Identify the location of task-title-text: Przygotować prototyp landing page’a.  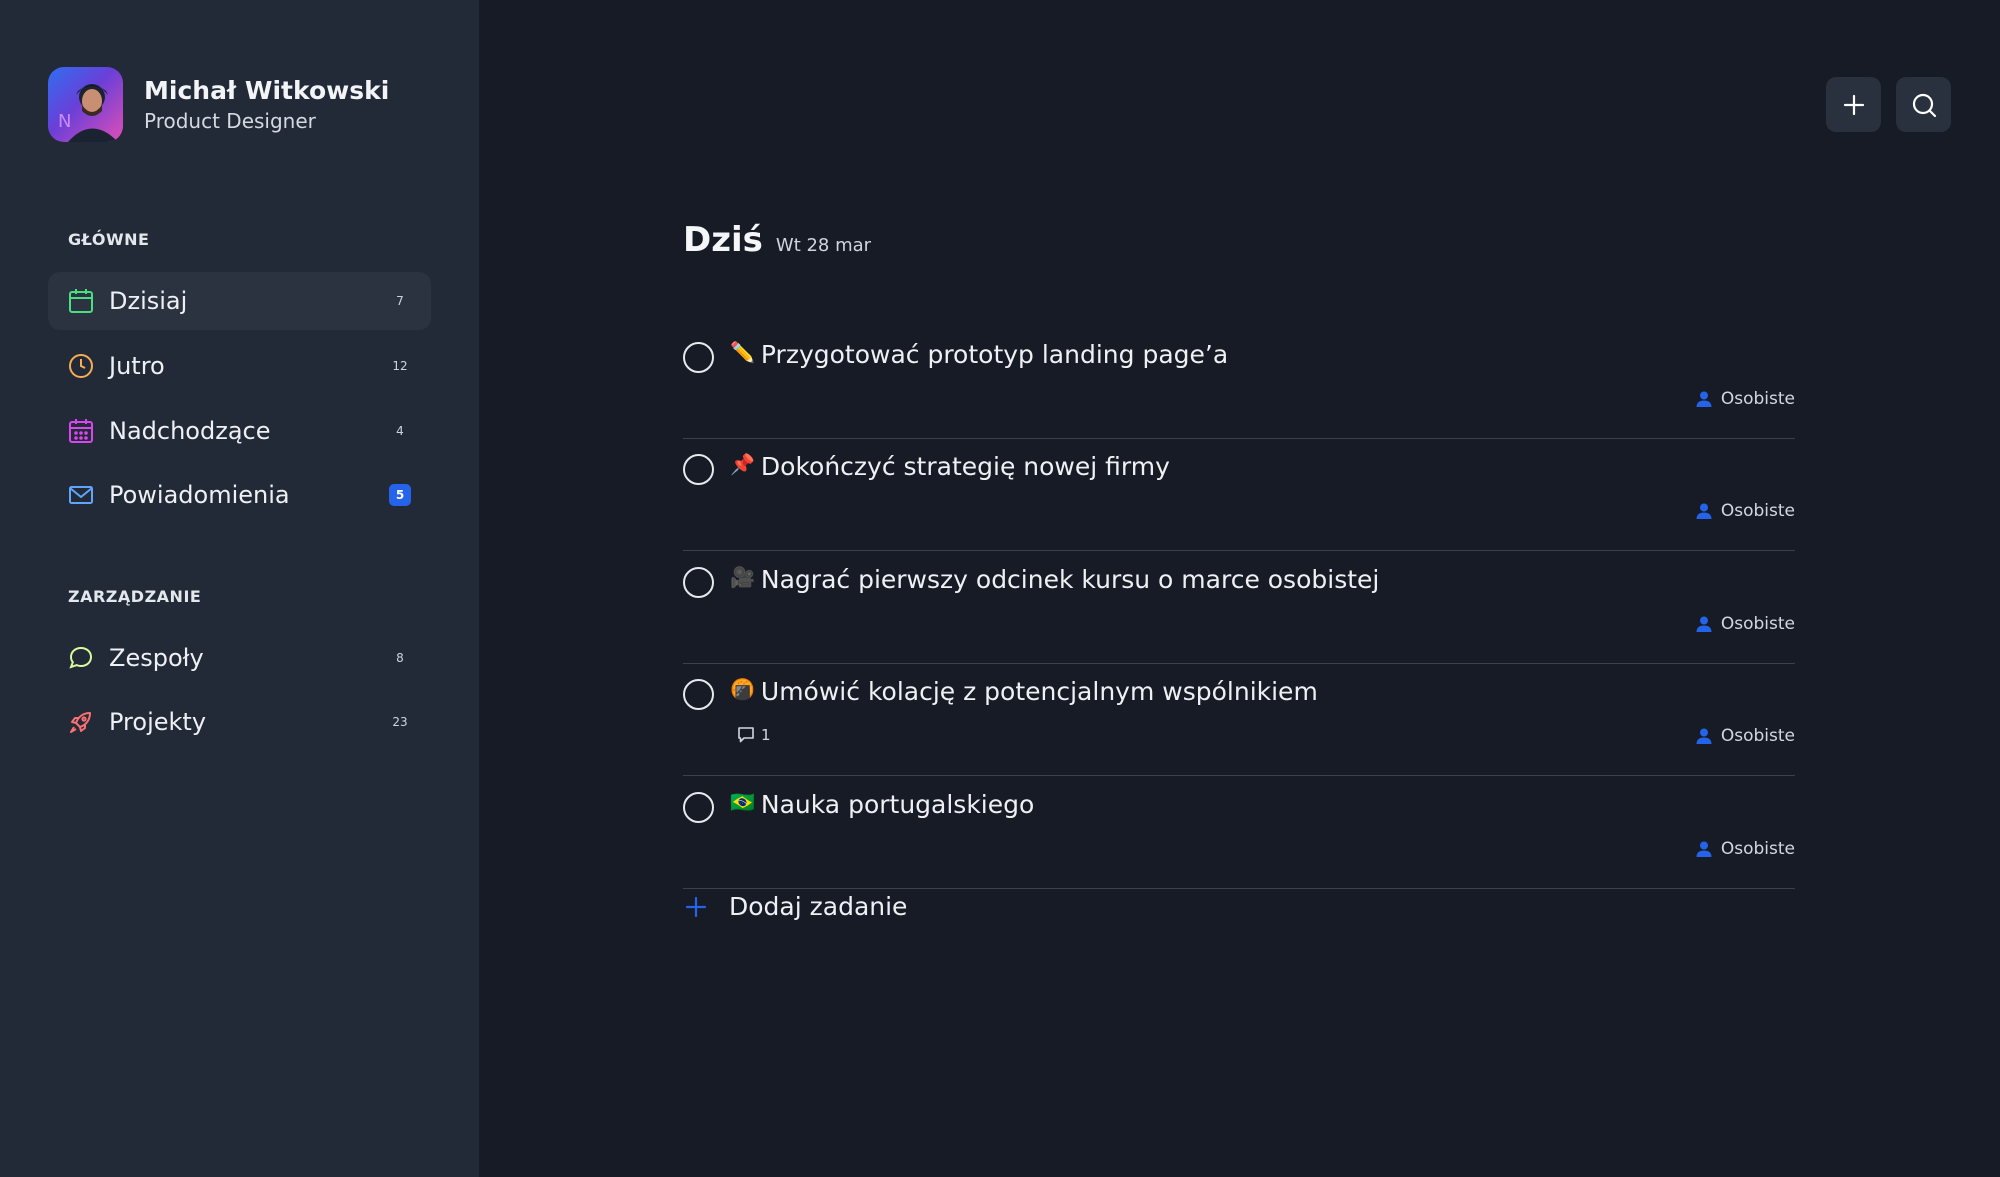
(994, 354).